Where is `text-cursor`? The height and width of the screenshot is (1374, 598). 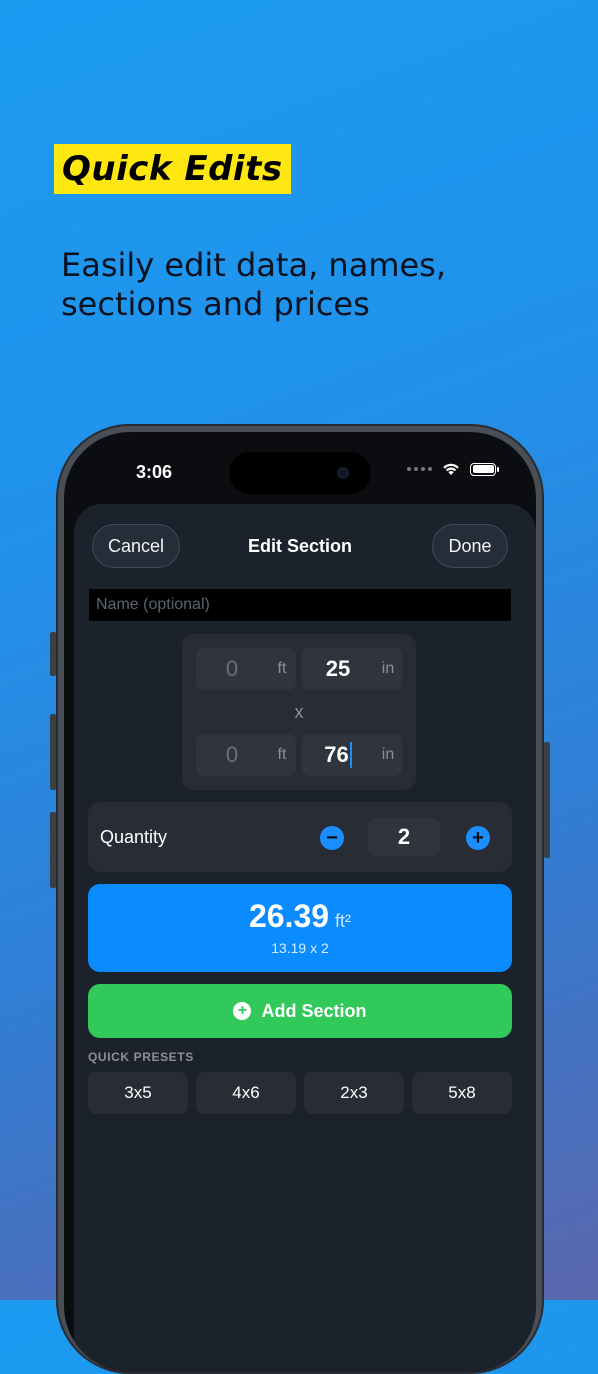
text-cursor is located at coordinates (350, 755).